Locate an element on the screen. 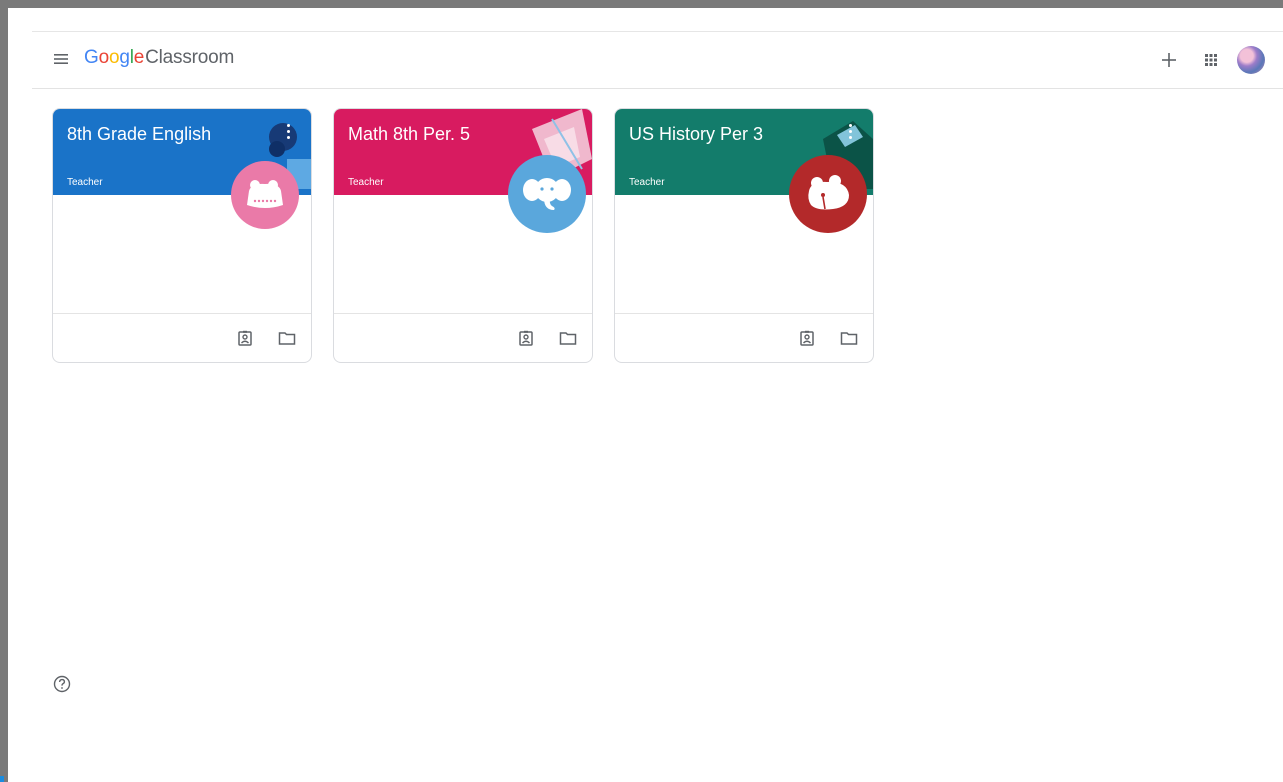  class-card-8th-grade-english: 8th Grade English Teacher is located at coordinates (182, 235).